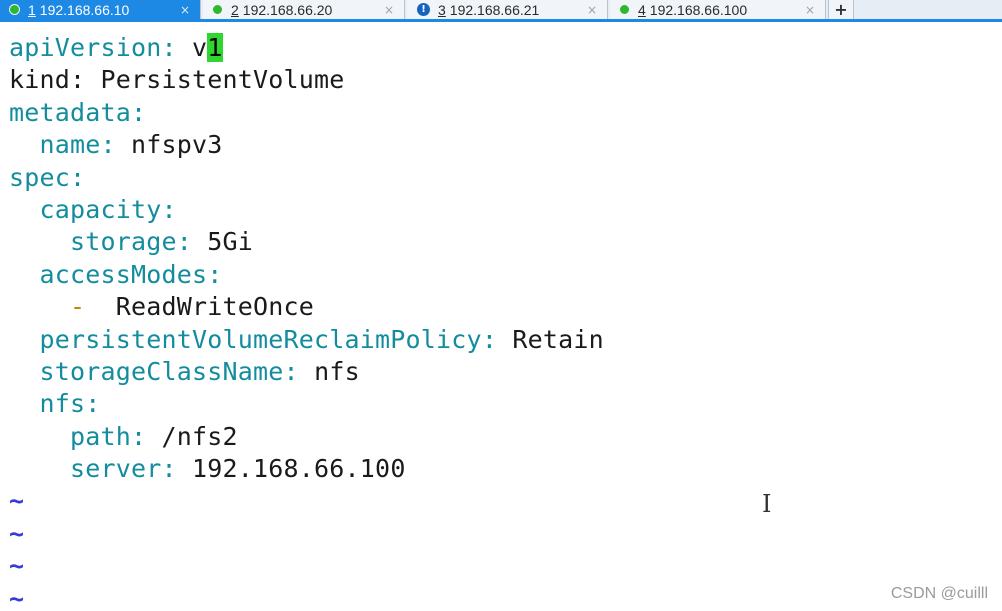  I want to click on tab-number: 4, so click(642, 9).